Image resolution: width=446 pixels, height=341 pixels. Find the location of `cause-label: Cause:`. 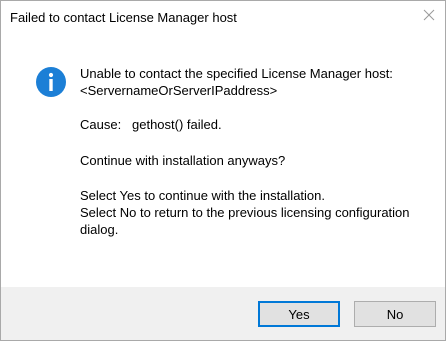

cause-label: Cause: is located at coordinates (101, 124).